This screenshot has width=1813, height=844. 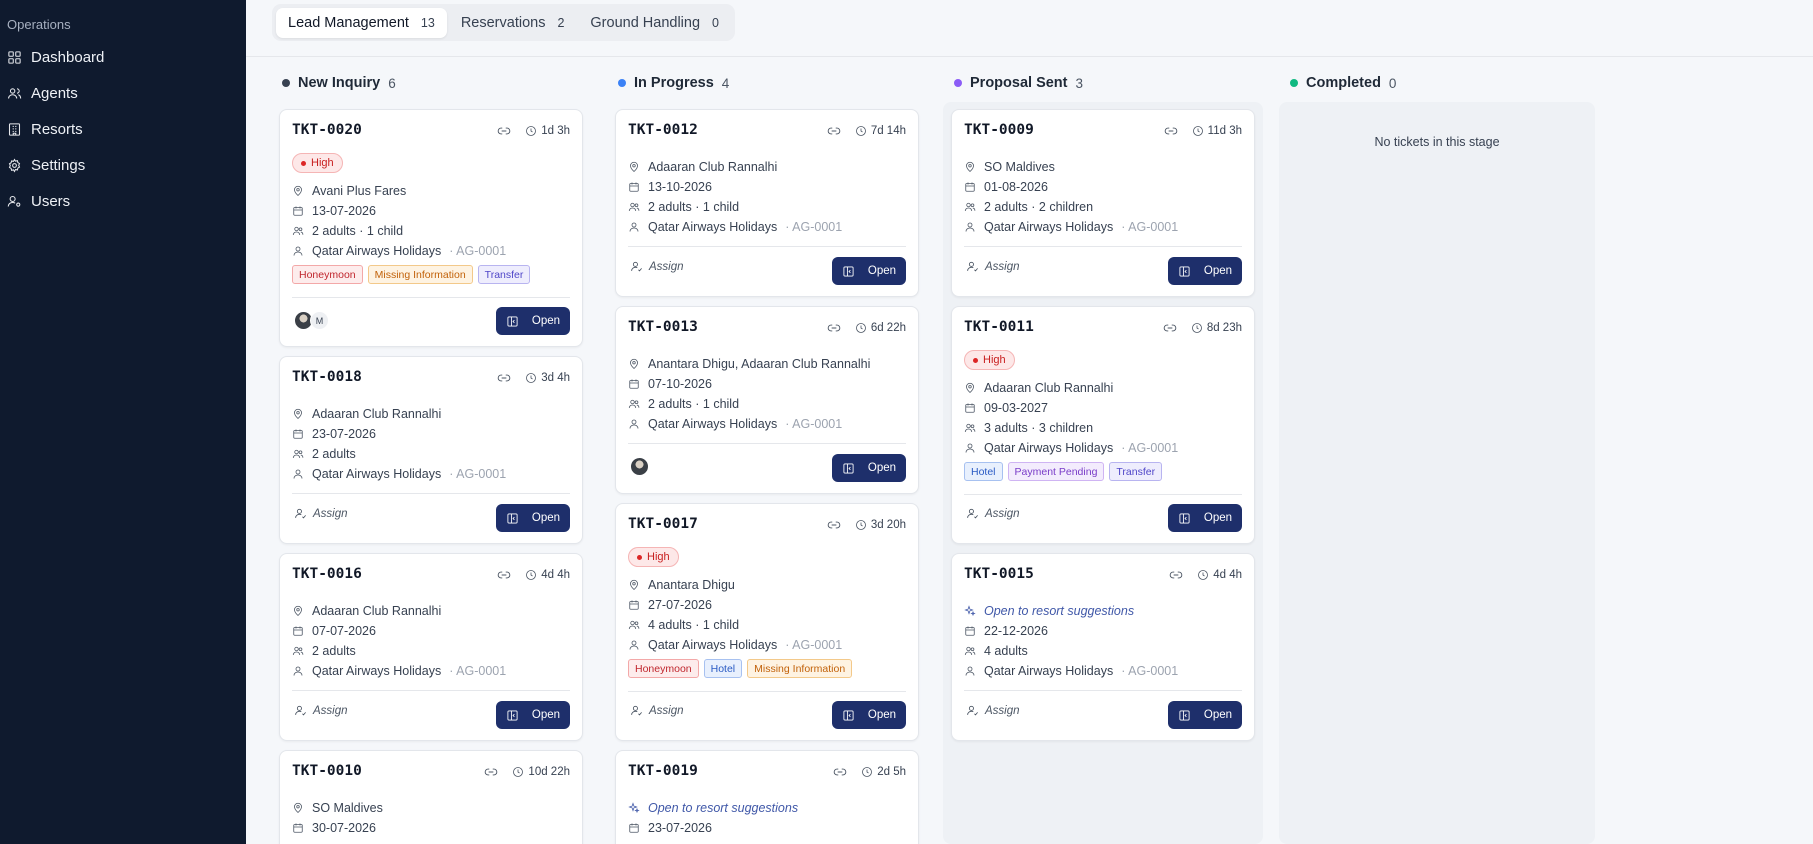 What do you see at coordinates (723, 808) in the screenshot?
I see `resort-name: Open to resort suggestions` at bounding box center [723, 808].